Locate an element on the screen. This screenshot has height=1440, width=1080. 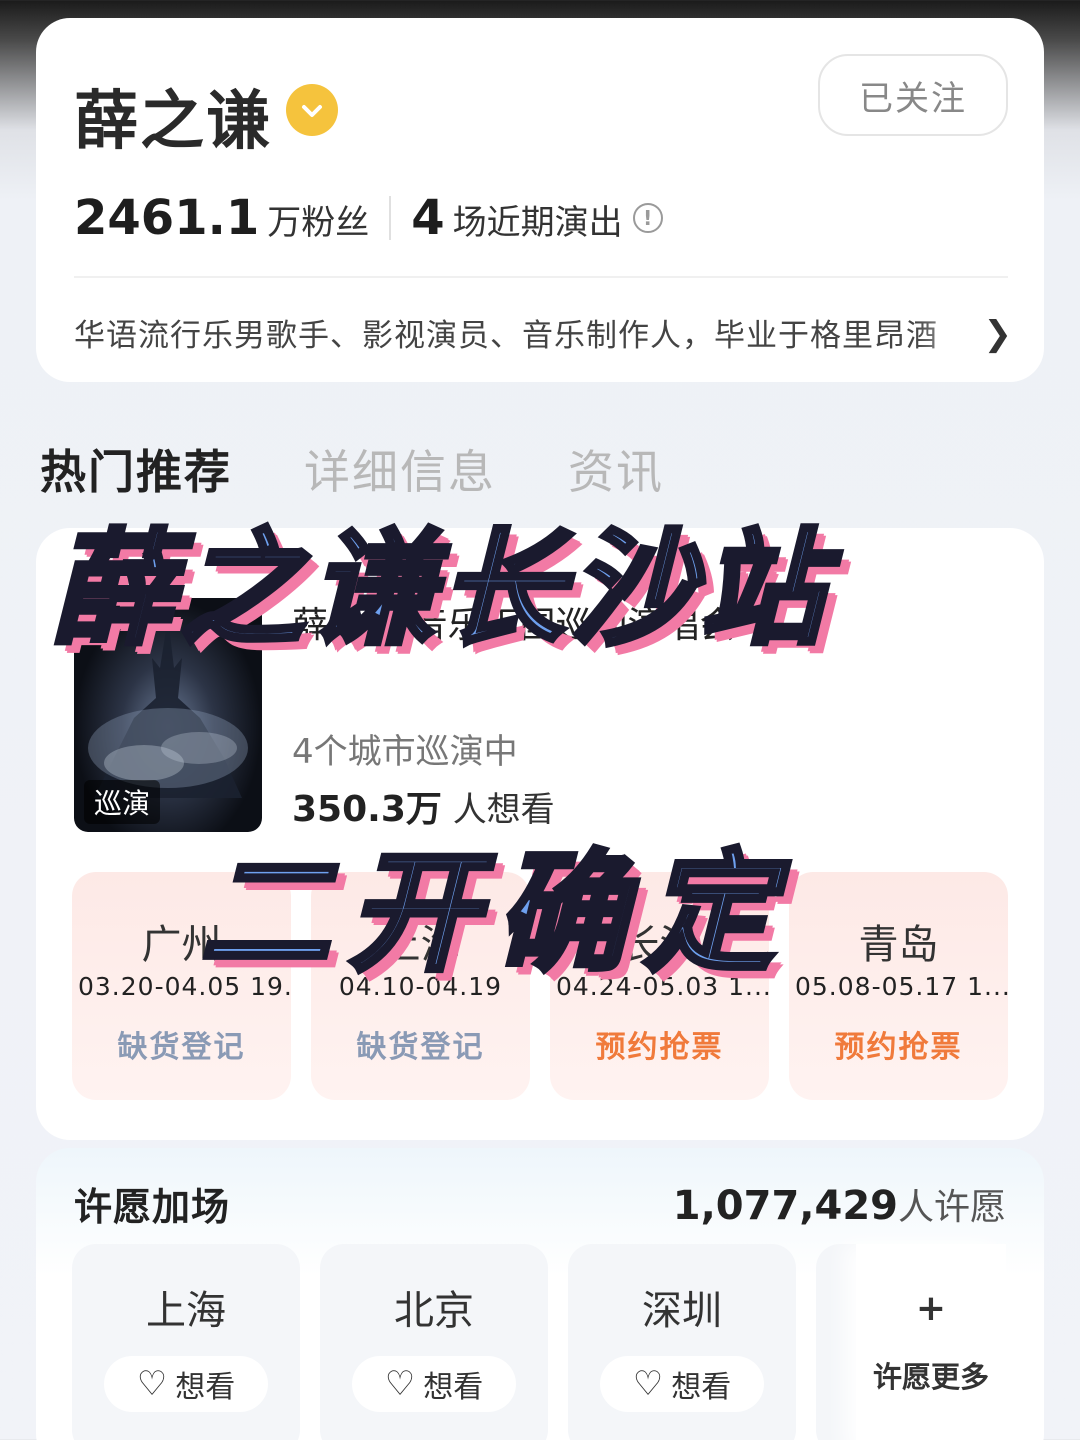
overlay-headline: 薛之谦长沙站 is located at coordinates (439, 590).